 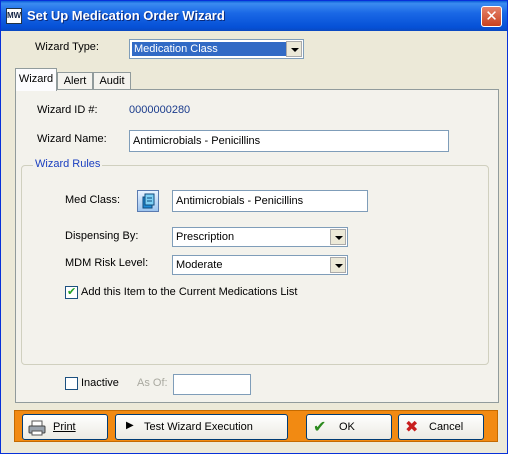 What do you see at coordinates (412, 427) in the screenshot?
I see `x-icon: ✖` at bounding box center [412, 427].